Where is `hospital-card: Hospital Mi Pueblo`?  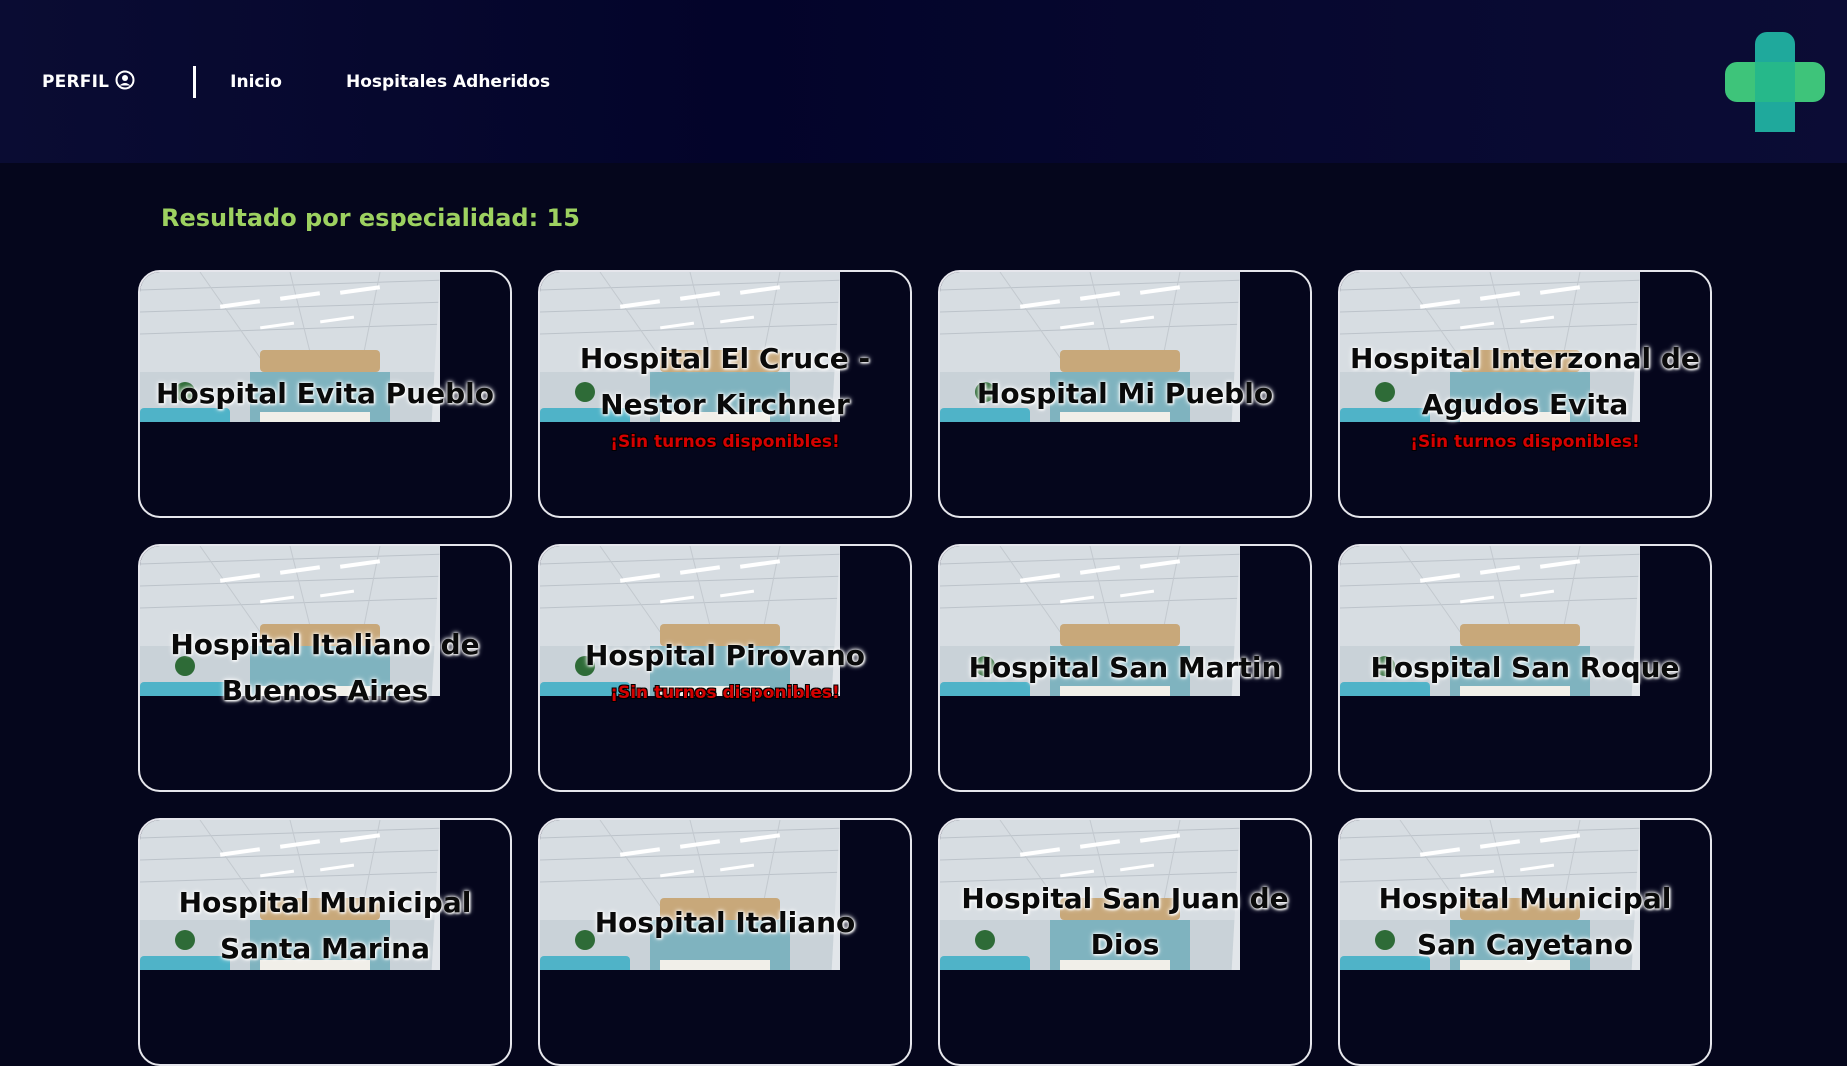
hospital-card: Hospital Mi Pueblo is located at coordinates (1125, 394).